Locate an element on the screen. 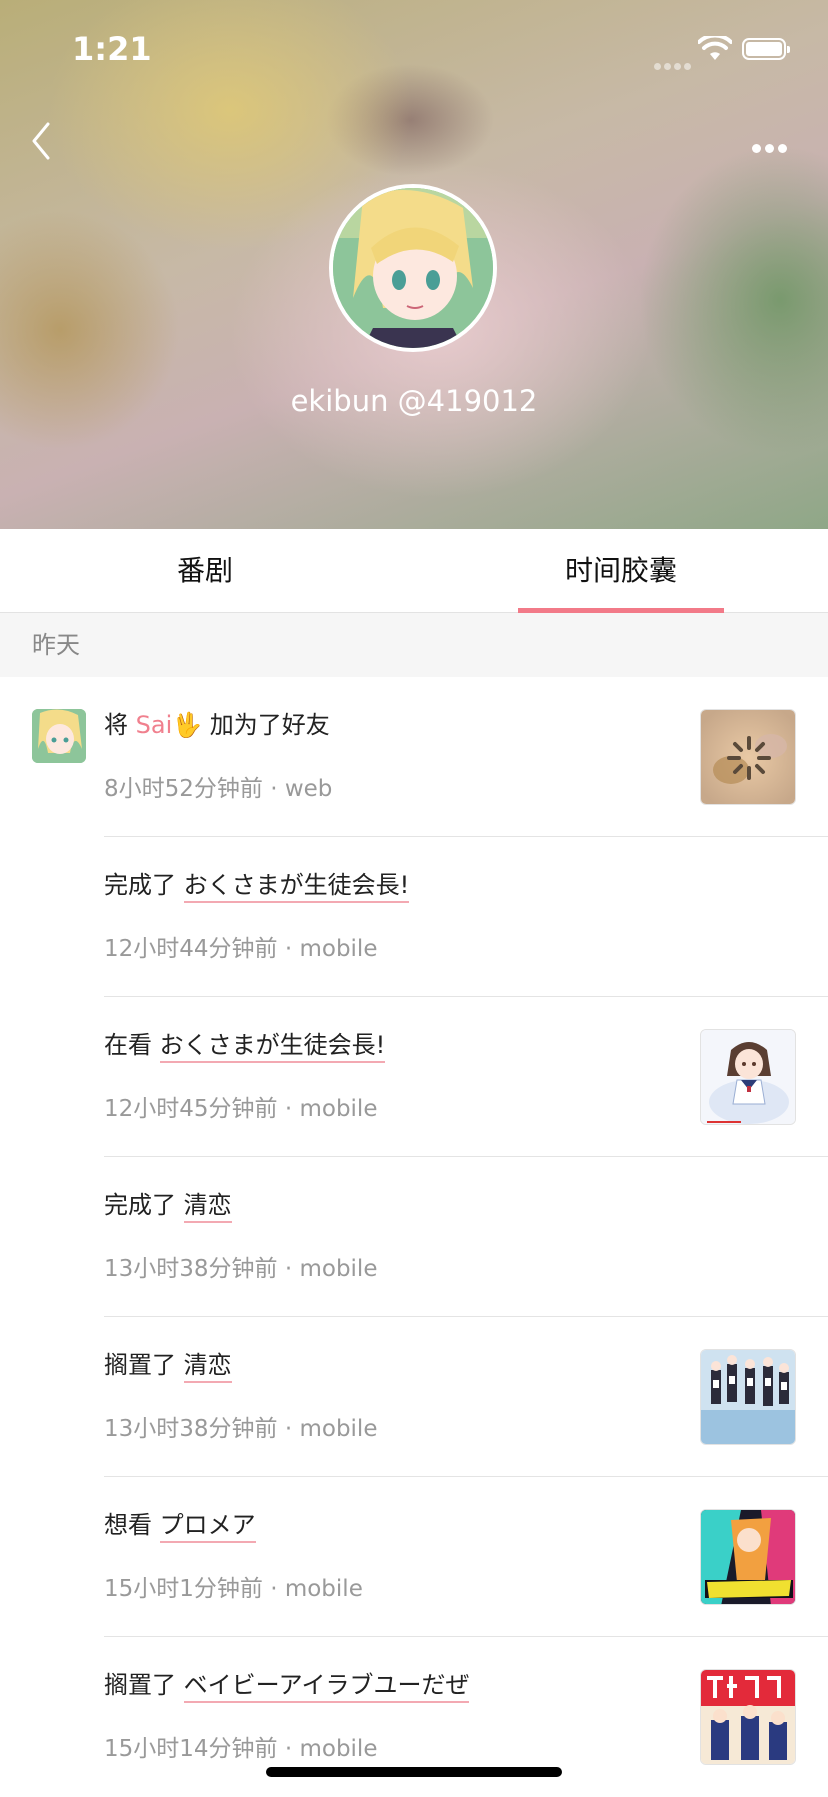 This screenshot has width=828, height=1797. timeline-meta: 12小时44分钟前 · mobile is located at coordinates (241, 949).